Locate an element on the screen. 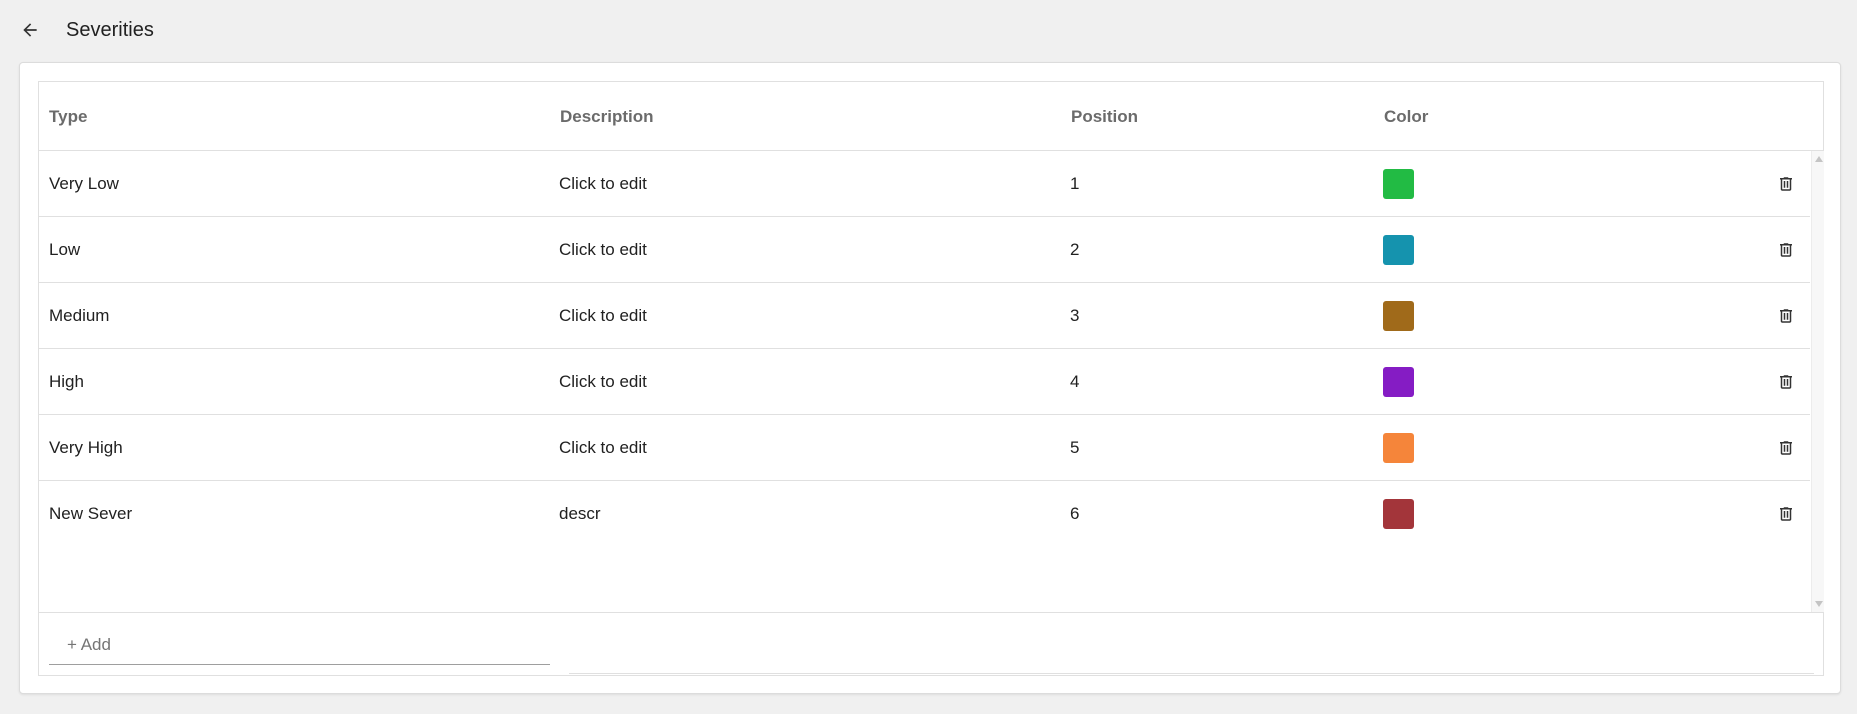  add-severity-input is located at coordinates (299, 645).